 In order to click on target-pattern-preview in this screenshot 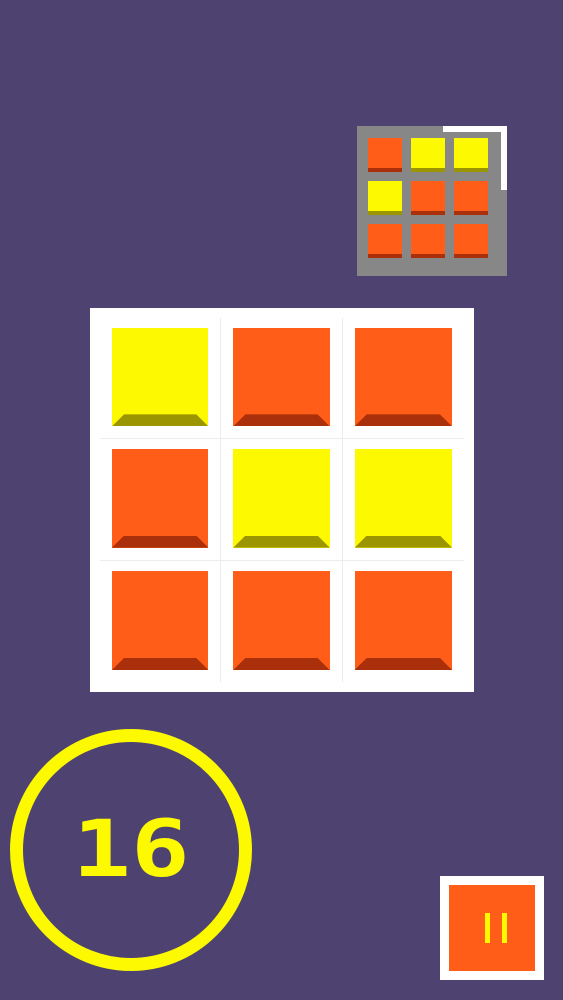, I will do `click(432, 201)`.